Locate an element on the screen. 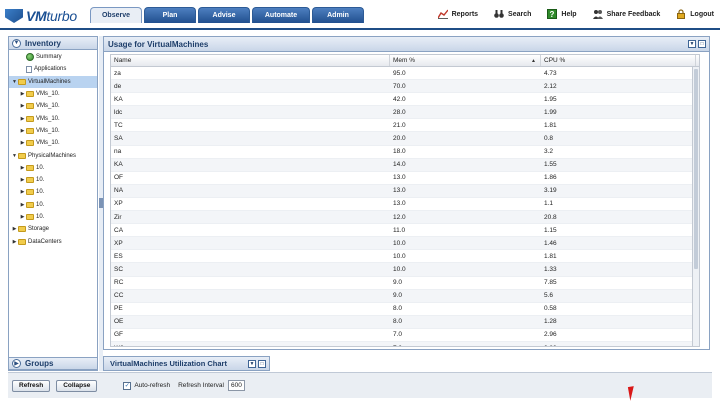  search-link: Search is located at coordinates (512, 14).